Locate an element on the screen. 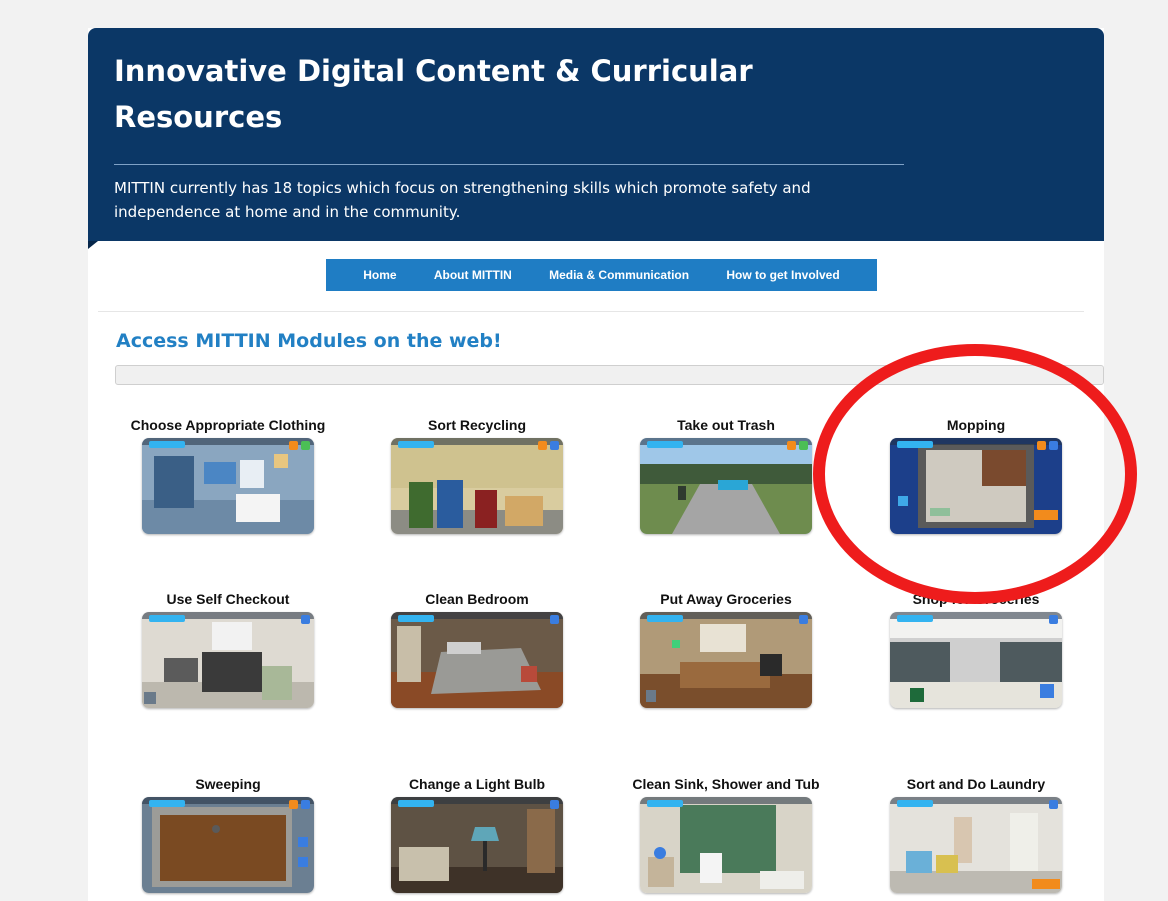 This screenshot has height=901, width=1168. module-card: Sort Recycling is located at coordinates (477, 464).